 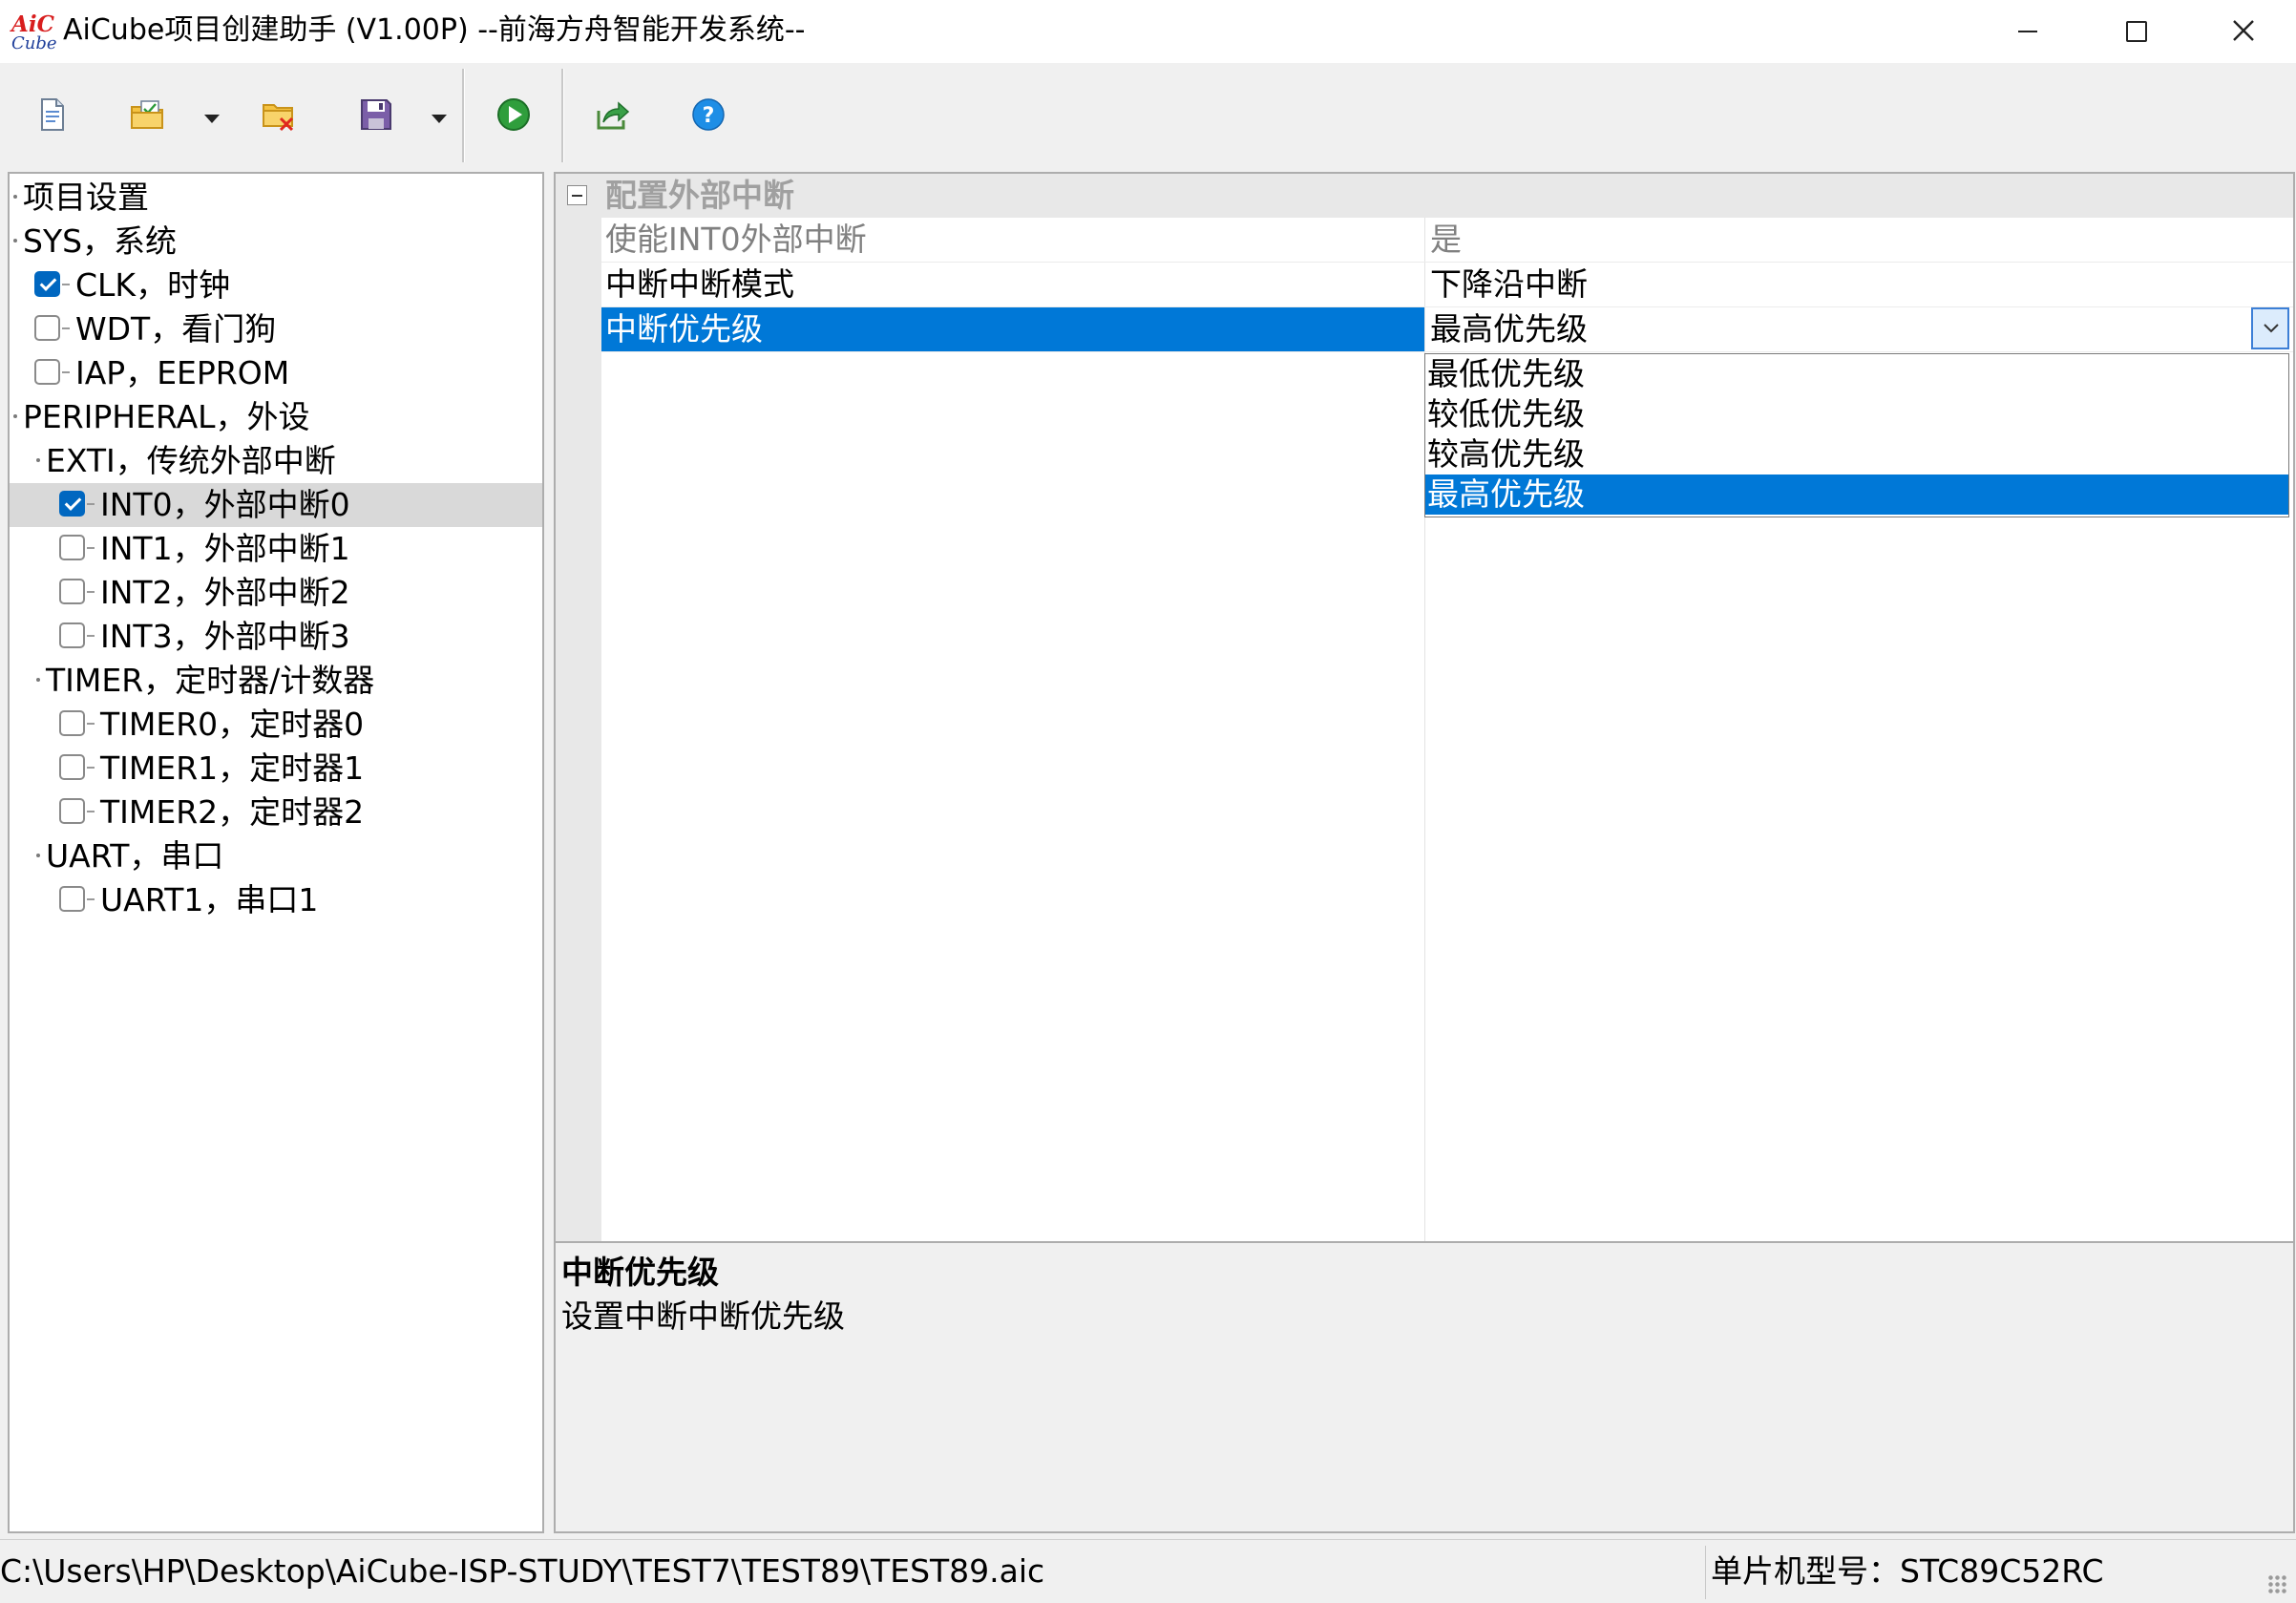 I want to click on app-logo-icon: AiC Cube, so click(x=33, y=32).